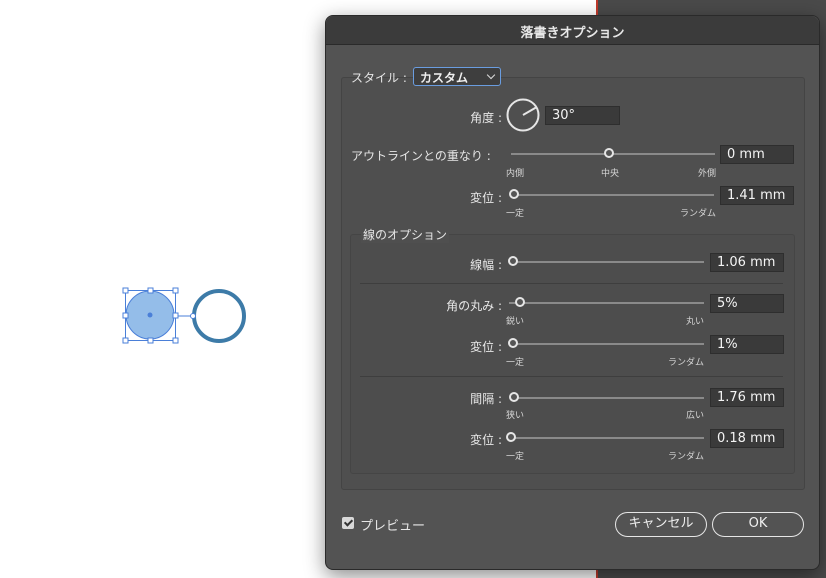  What do you see at coordinates (609, 153) in the screenshot?
I see `path-overlap-slider` at bounding box center [609, 153].